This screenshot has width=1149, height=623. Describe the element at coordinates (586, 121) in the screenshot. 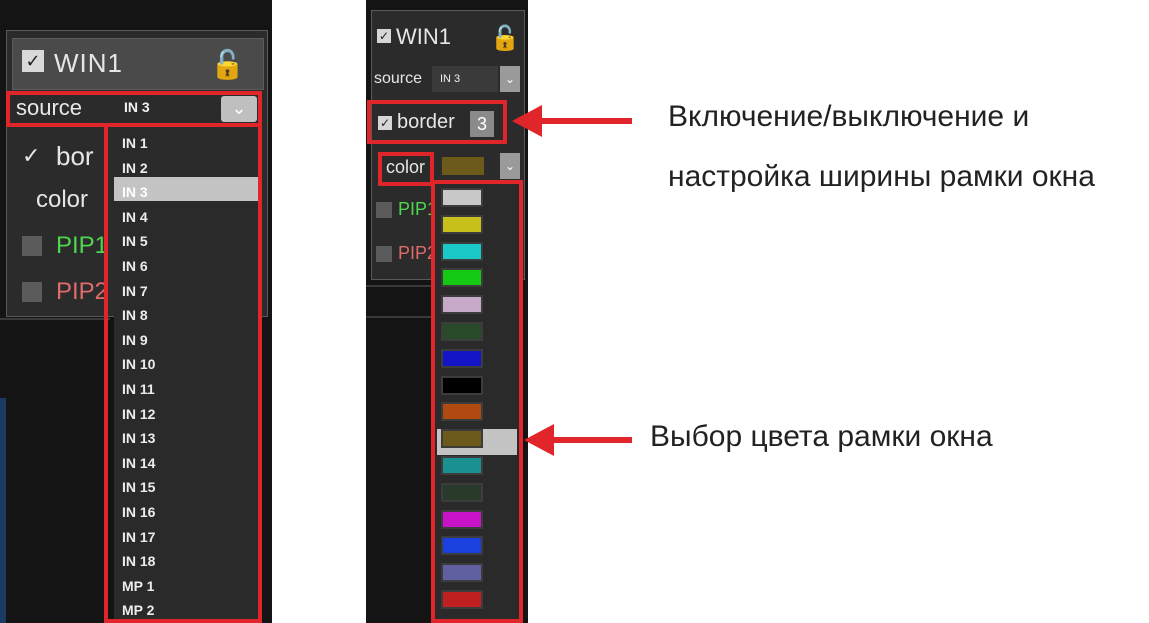

I see `arrow-border-line` at that location.